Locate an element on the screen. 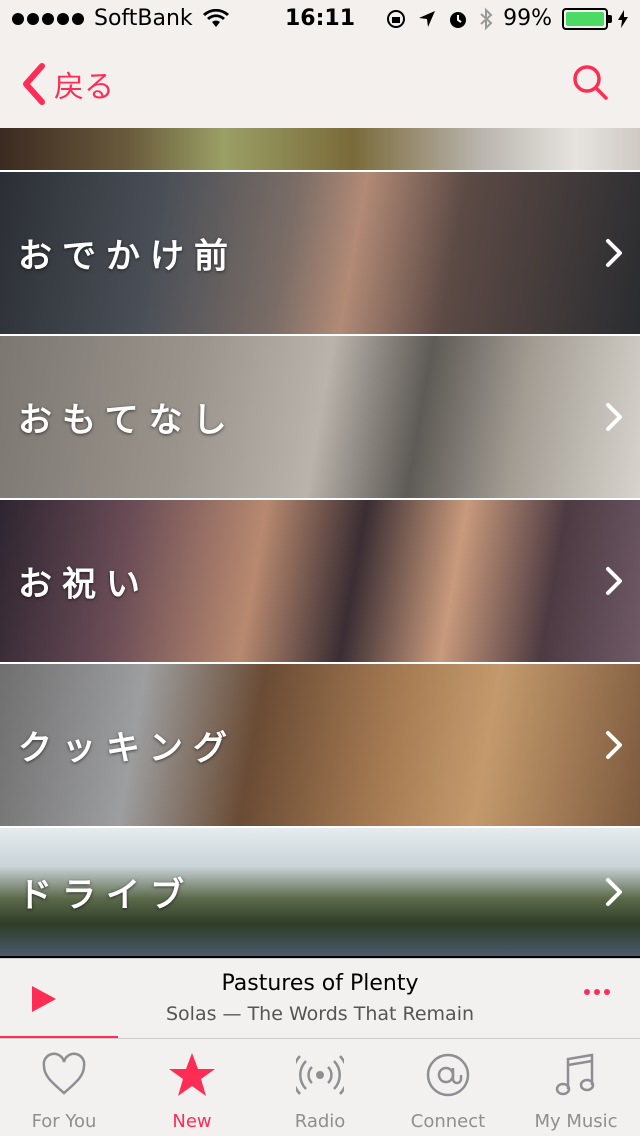  battery-percent: 99% is located at coordinates (527, 18).